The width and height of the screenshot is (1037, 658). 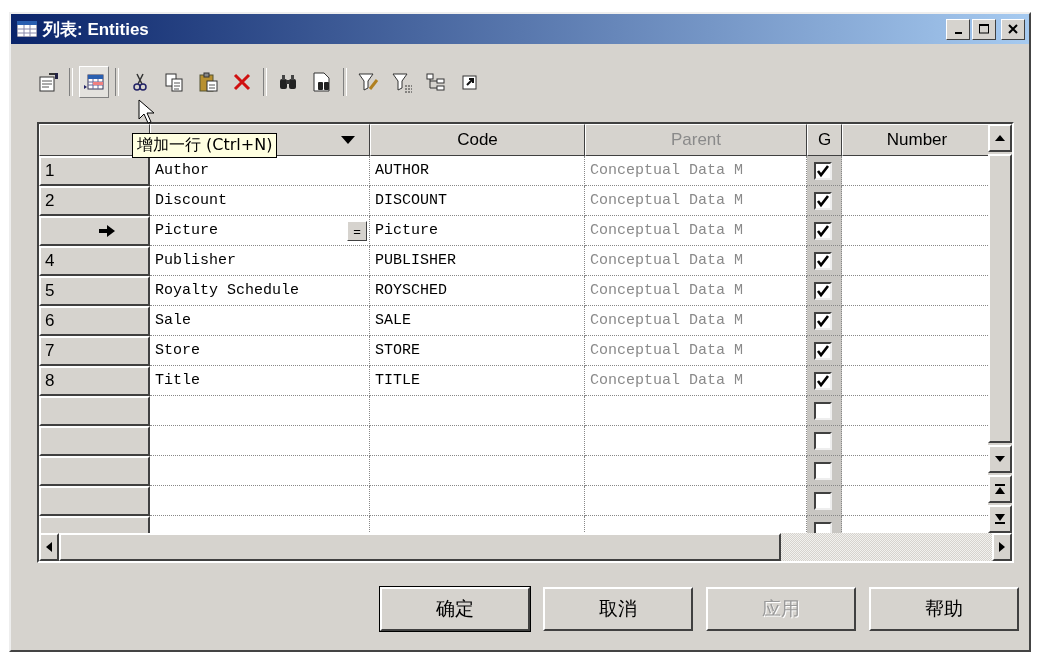 I want to click on row-number: 2, so click(x=50, y=201).